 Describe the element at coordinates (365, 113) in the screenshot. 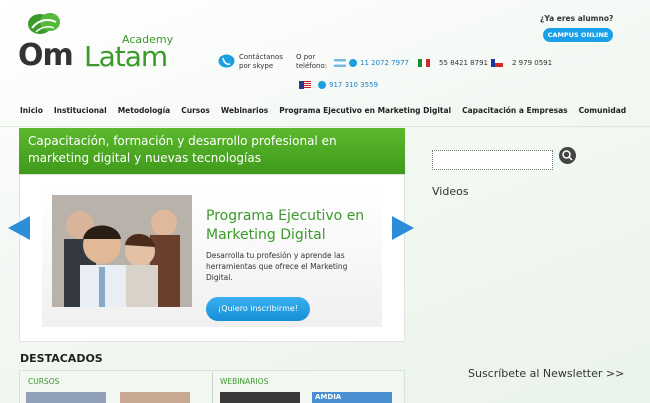

I see `nav-item-programa-ejecutivo: Programa Ejecutivo en Marketing Digital` at that location.